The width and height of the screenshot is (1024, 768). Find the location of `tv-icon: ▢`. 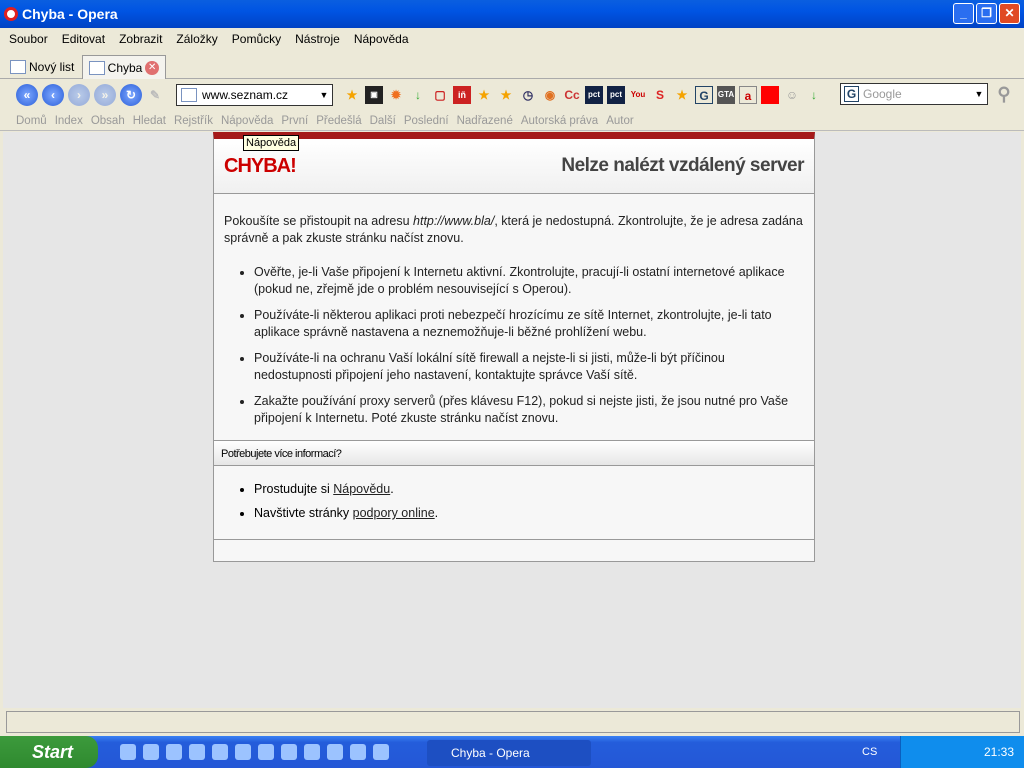

tv-icon: ▢ is located at coordinates (440, 95).